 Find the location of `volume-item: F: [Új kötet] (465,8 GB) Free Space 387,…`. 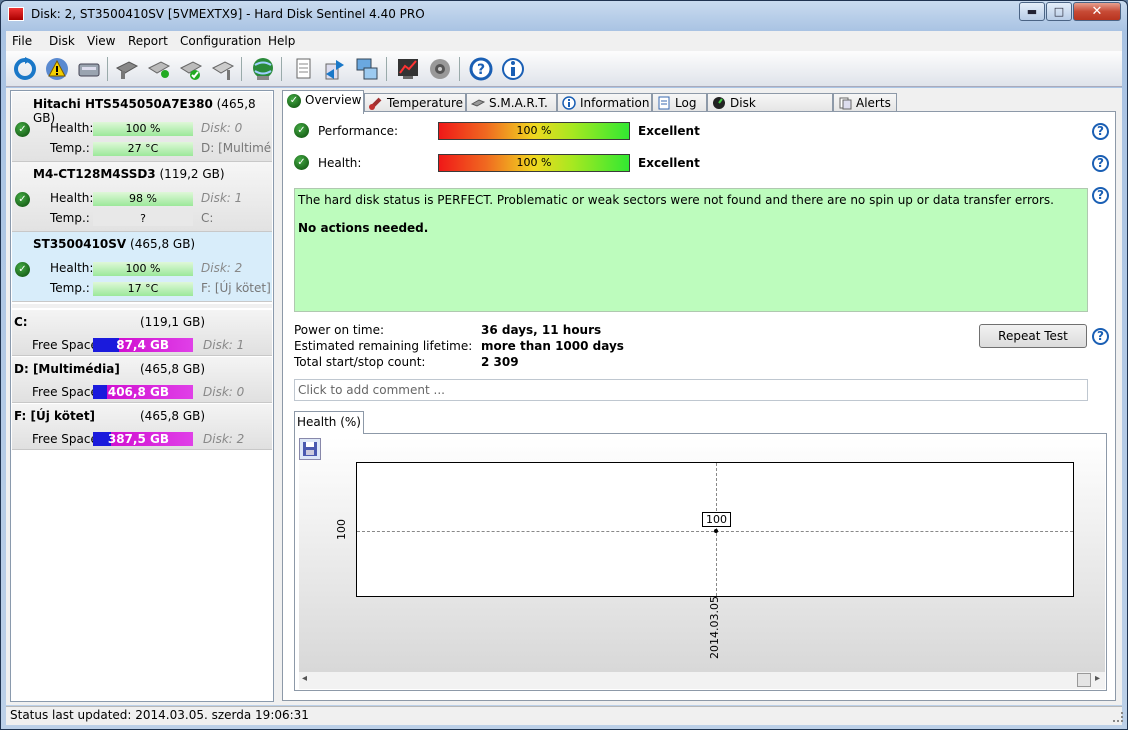

volume-item: F: [Új kötet] (465,8 GB) Free Space 387,… is located at coordinates (142, 427).